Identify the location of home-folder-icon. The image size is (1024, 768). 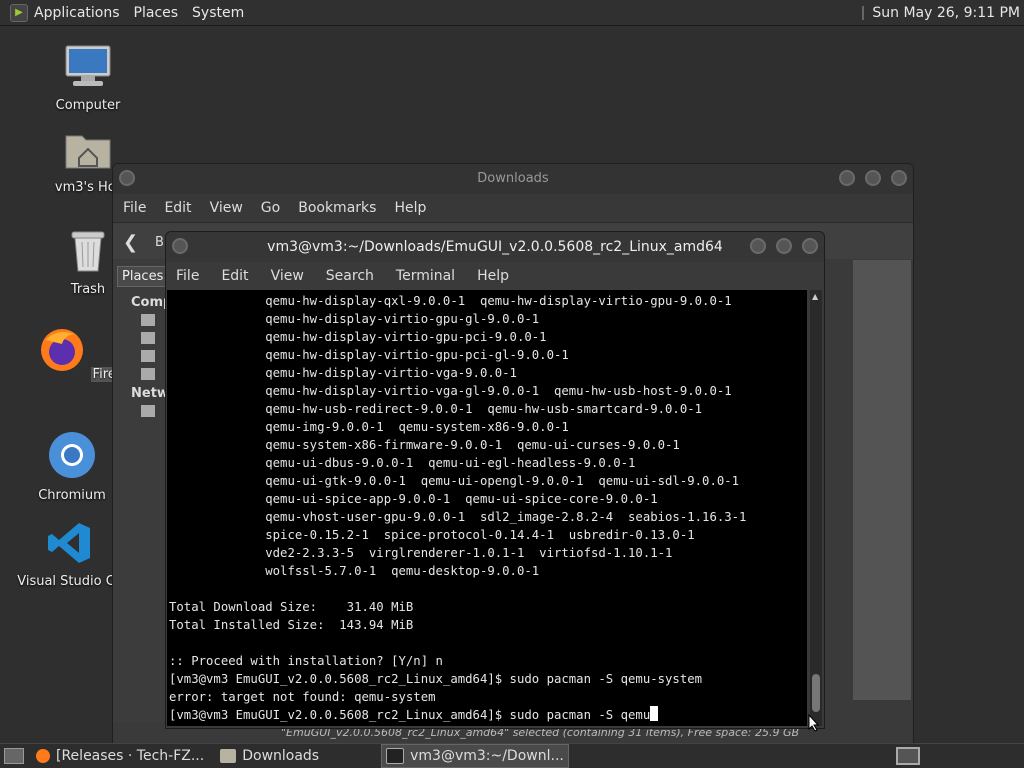
(88, 152).